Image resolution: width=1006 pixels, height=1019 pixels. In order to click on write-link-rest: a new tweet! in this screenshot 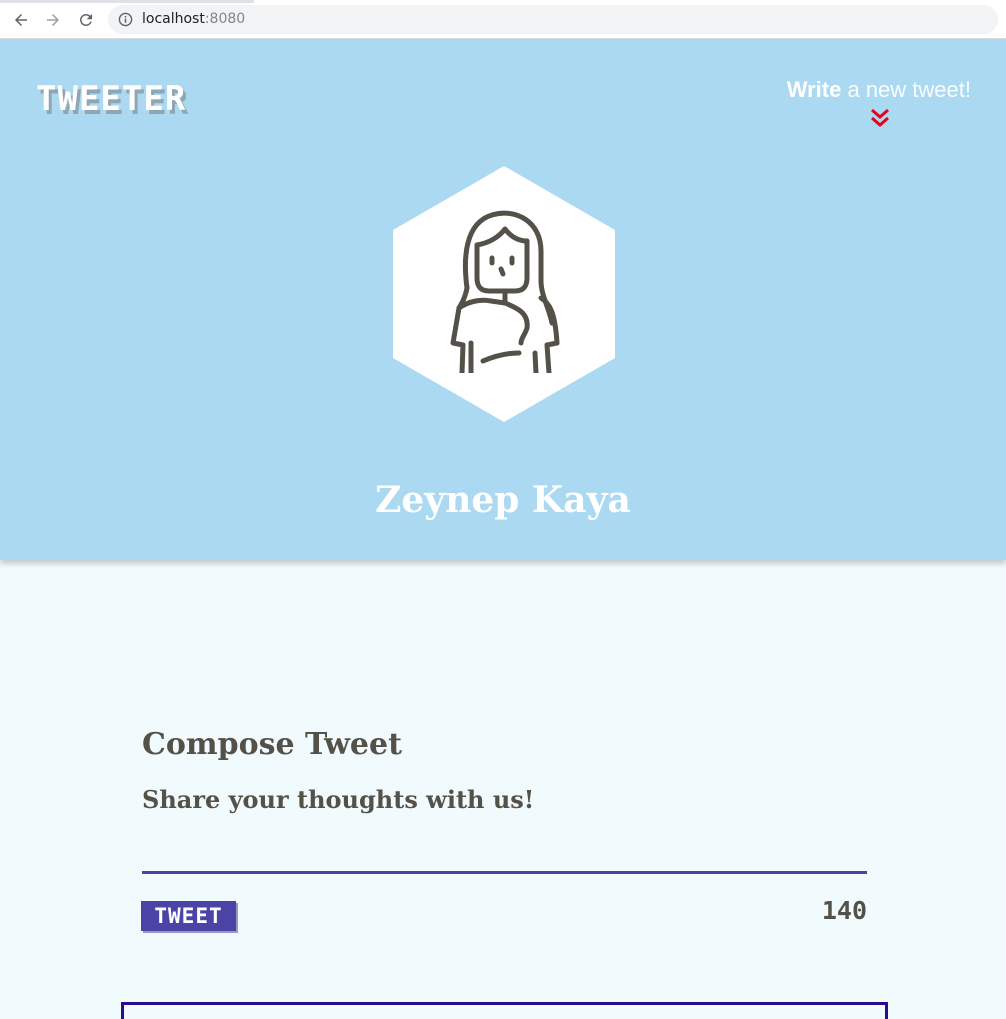, I will do `click(906, 89)`.